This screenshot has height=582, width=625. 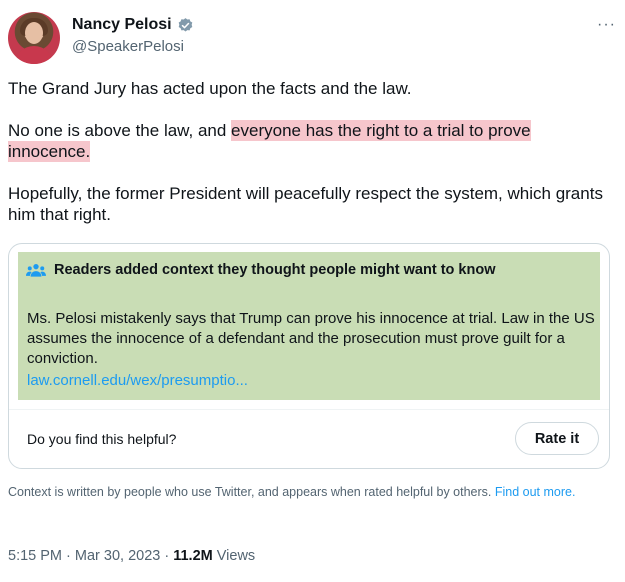 I want to click on verified-badge-icon, so click(x=185, y=24).